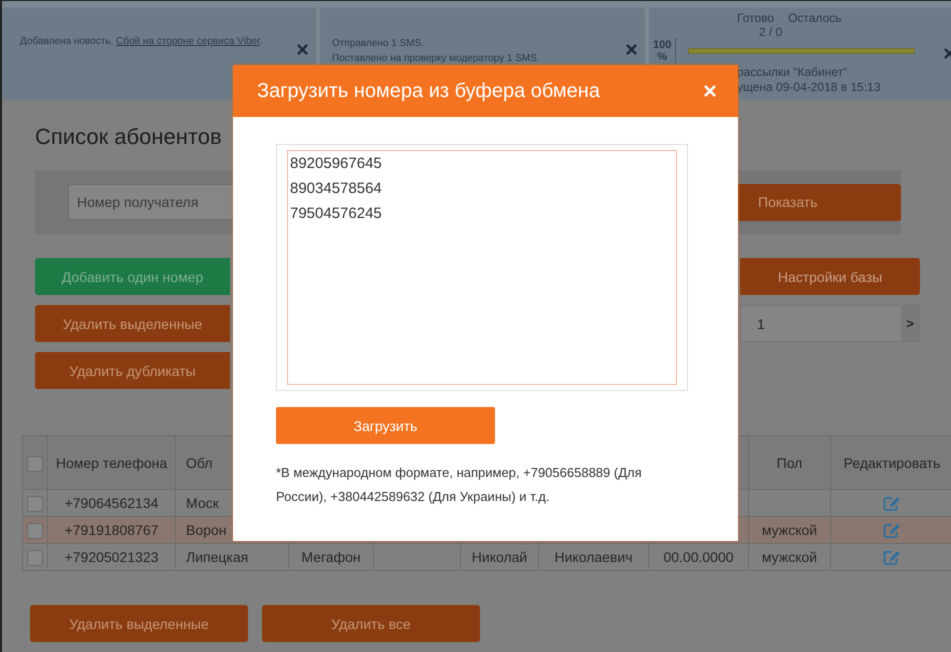  Describe the element at coordinates (129, 137) in the screenshot. I see `page-title: Список абонентов` at that location.